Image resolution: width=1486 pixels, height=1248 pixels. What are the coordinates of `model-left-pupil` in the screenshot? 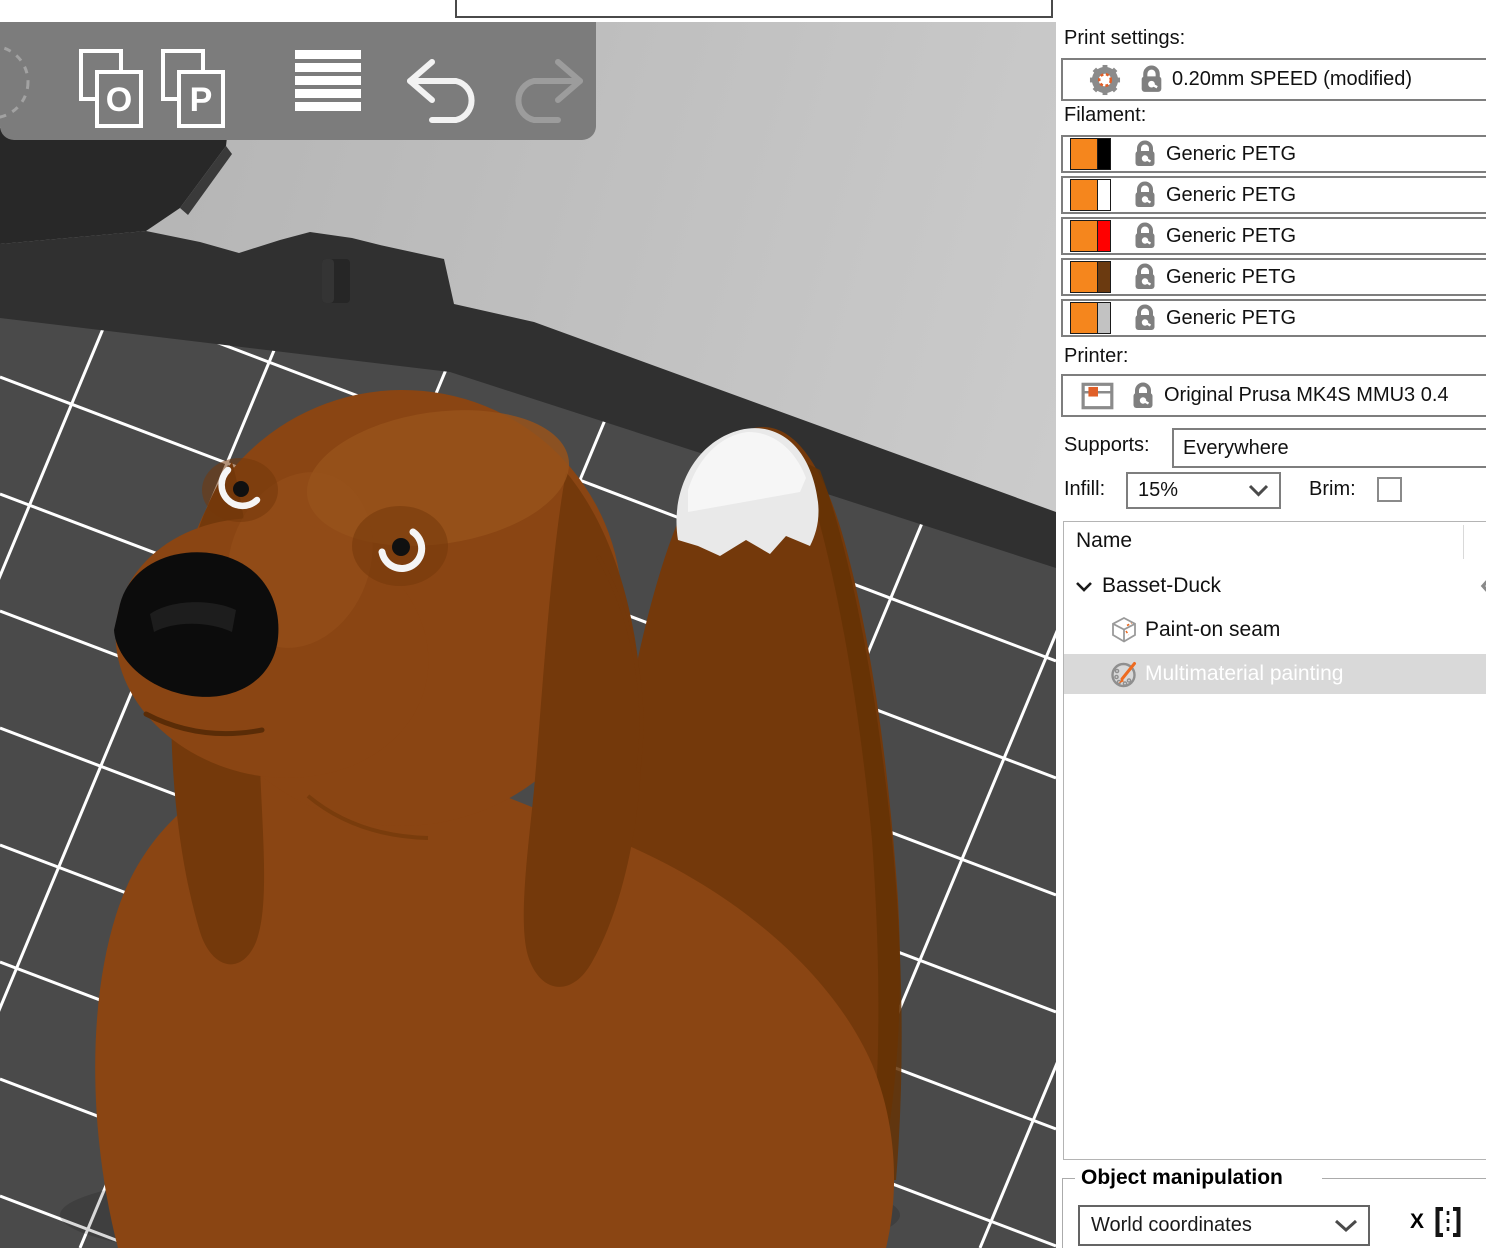 It's located at (241, 489).